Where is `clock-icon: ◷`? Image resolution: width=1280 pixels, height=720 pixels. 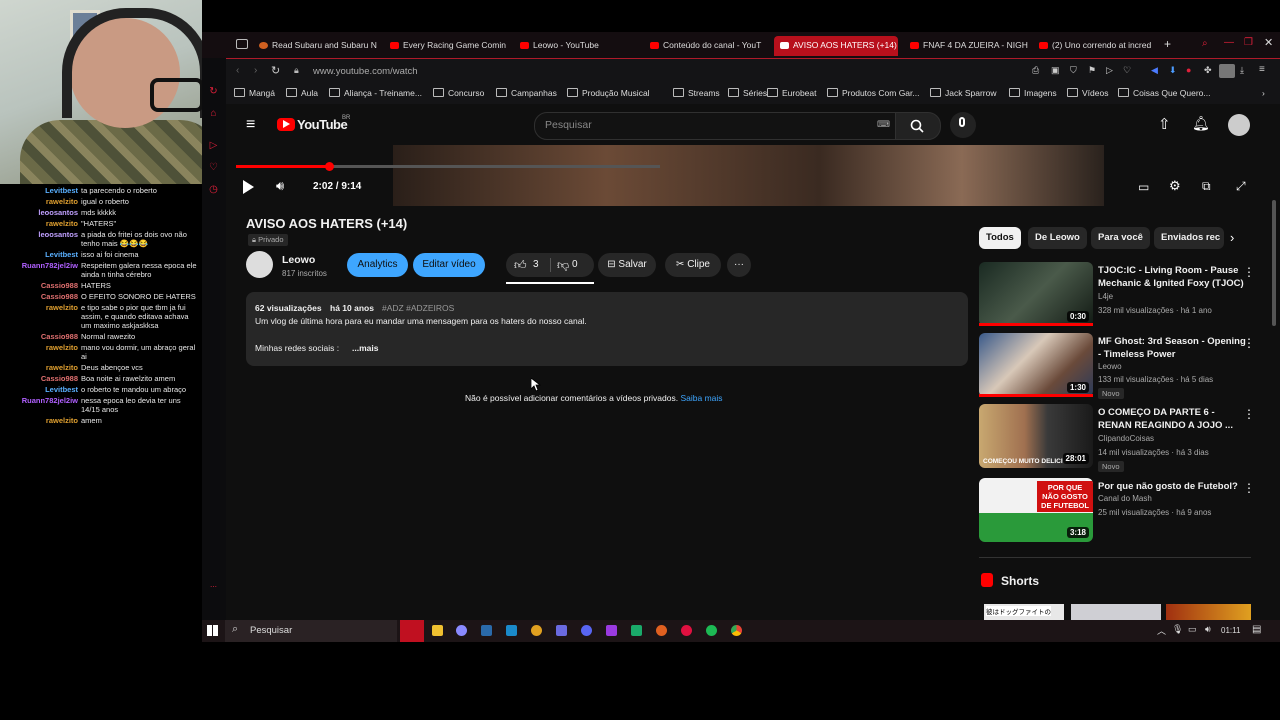 clock-icon: ◷ is located at coordinates (213, 189).